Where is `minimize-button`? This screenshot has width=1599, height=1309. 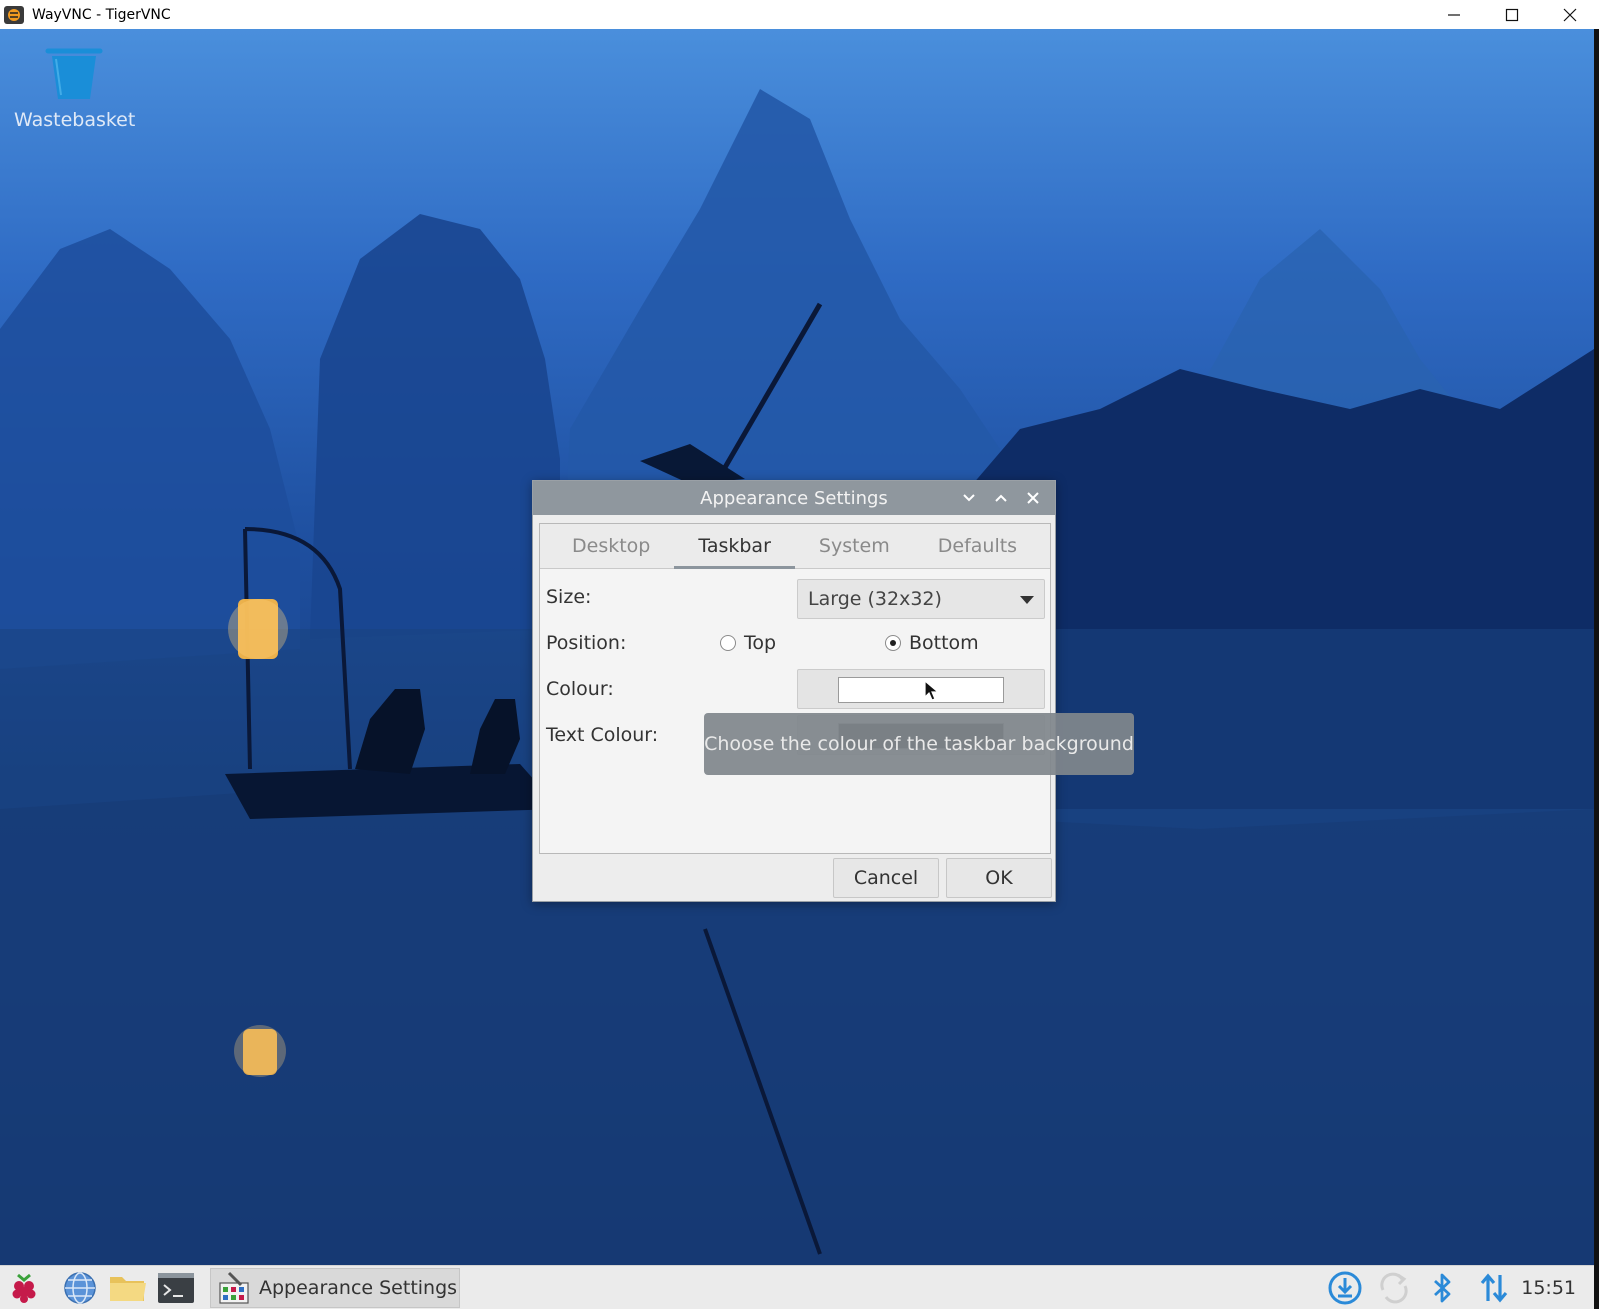
minimize-button is located at coordinates (1454, 14).